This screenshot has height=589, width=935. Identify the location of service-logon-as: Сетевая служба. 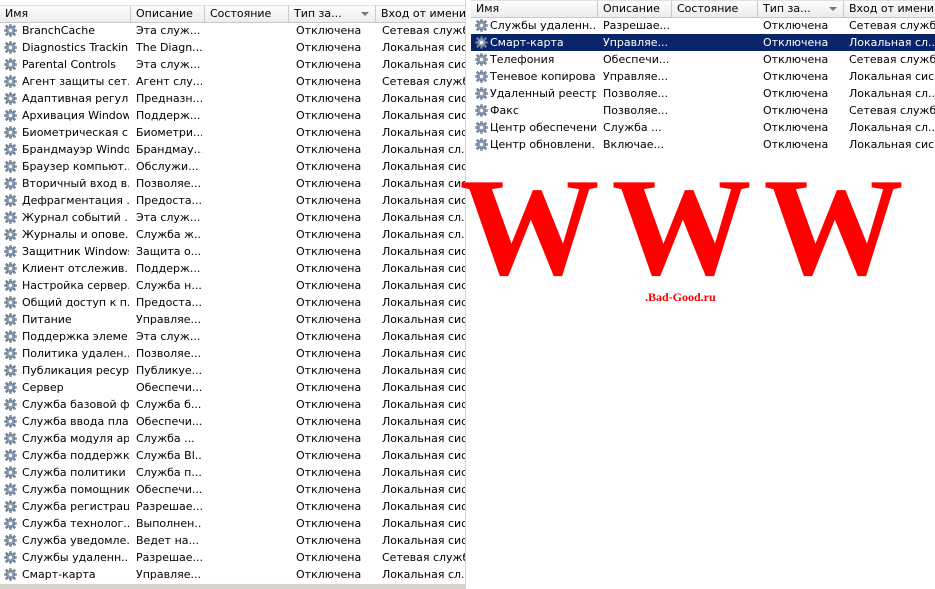
(423, 81).